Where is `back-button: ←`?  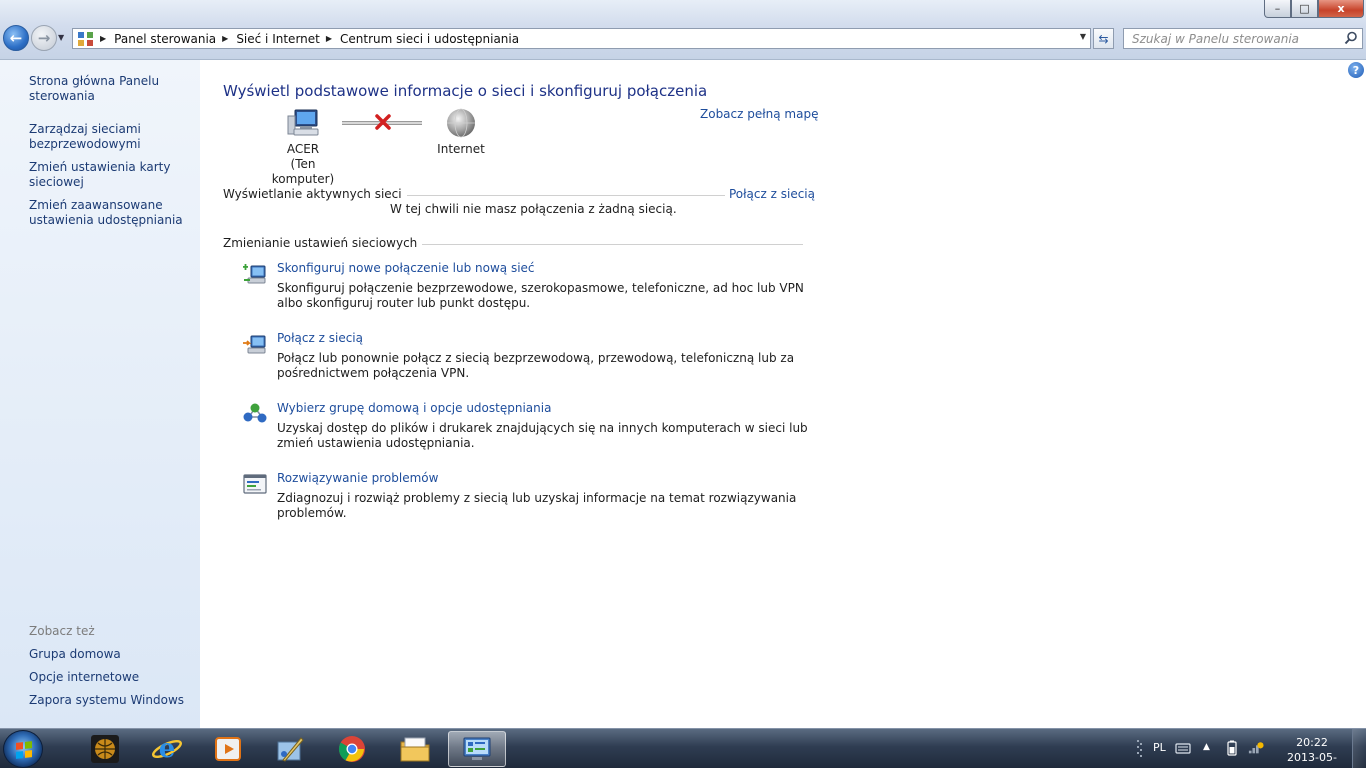 back-button: ← is located at coordinates (16, 38).